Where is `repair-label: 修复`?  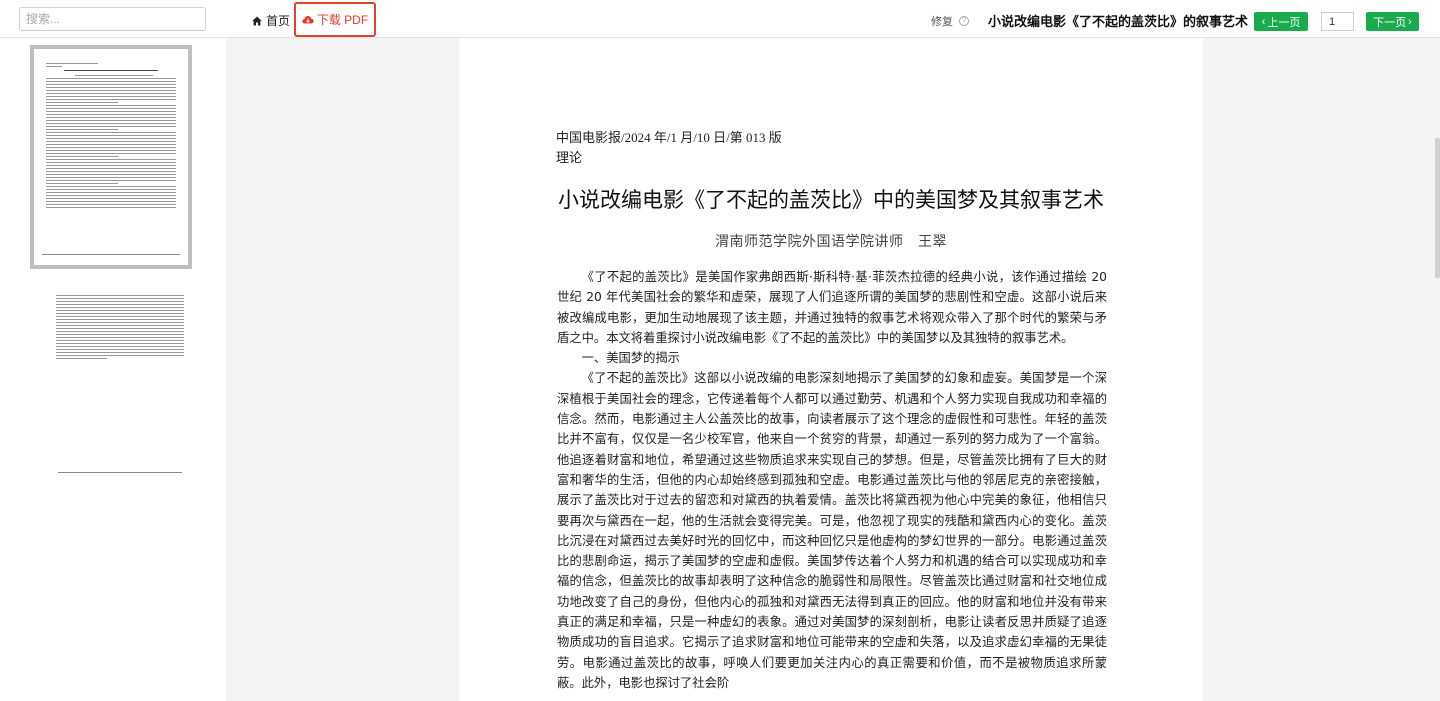
repair-label: 修复 is located at coordinates (942, 22).